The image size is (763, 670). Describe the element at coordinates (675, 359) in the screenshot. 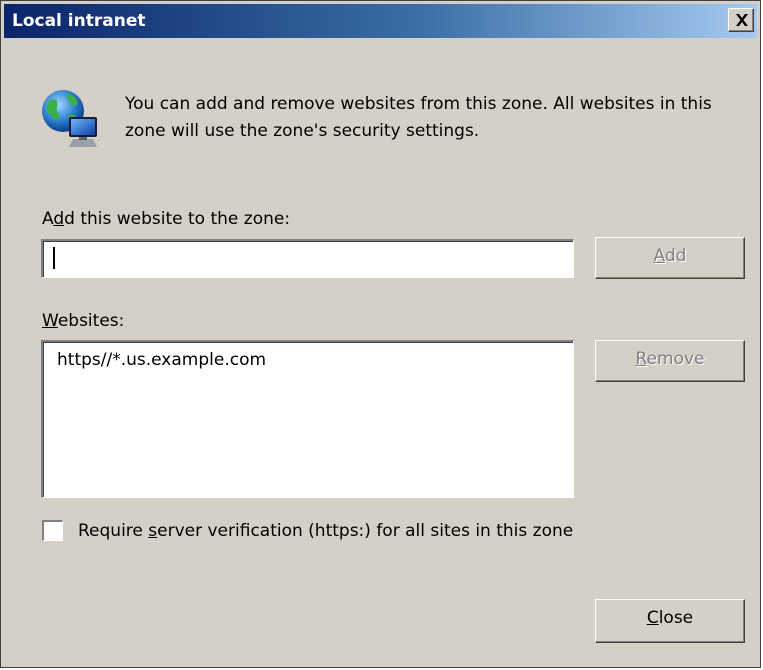

I see `remove-button-rest: emove` at that location.